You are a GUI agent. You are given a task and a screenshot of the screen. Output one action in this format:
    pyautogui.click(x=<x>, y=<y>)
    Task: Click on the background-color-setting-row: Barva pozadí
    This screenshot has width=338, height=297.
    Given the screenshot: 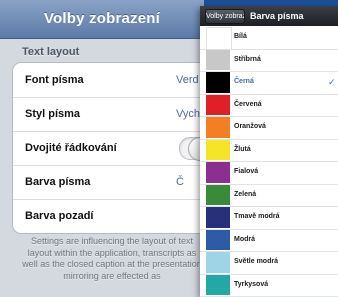 What is the action you would take?
    pyautogui.click(x=108, y=216)
    